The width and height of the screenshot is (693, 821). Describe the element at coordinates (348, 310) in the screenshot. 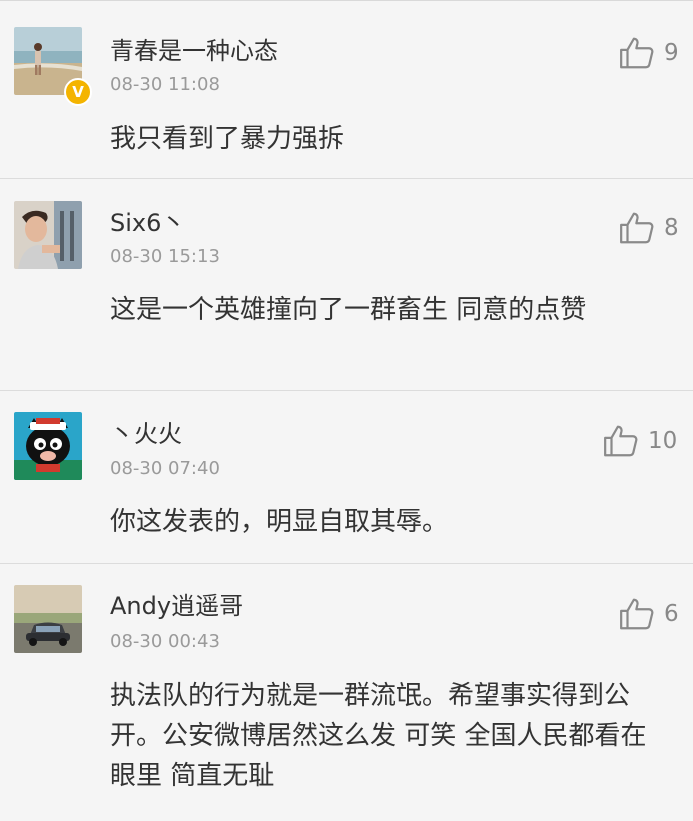

I see `comment-text: 这是一个英雄撞向了一群畜生 同意的点赞` at that location.